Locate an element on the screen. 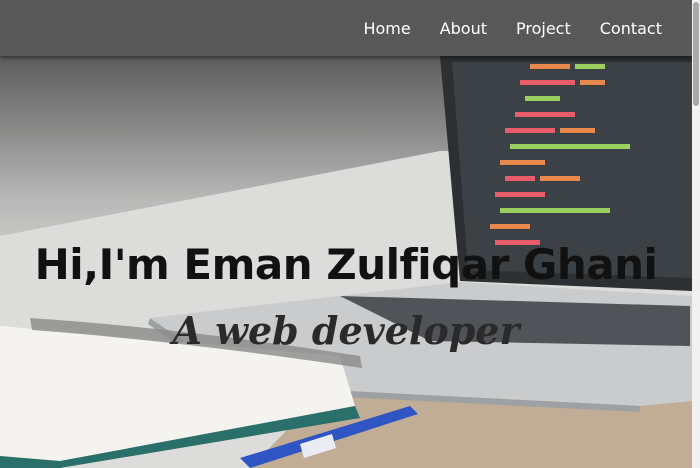 The image size is (700, 468). navbar: Home About Project Contact is located at coordinates (346, 28).